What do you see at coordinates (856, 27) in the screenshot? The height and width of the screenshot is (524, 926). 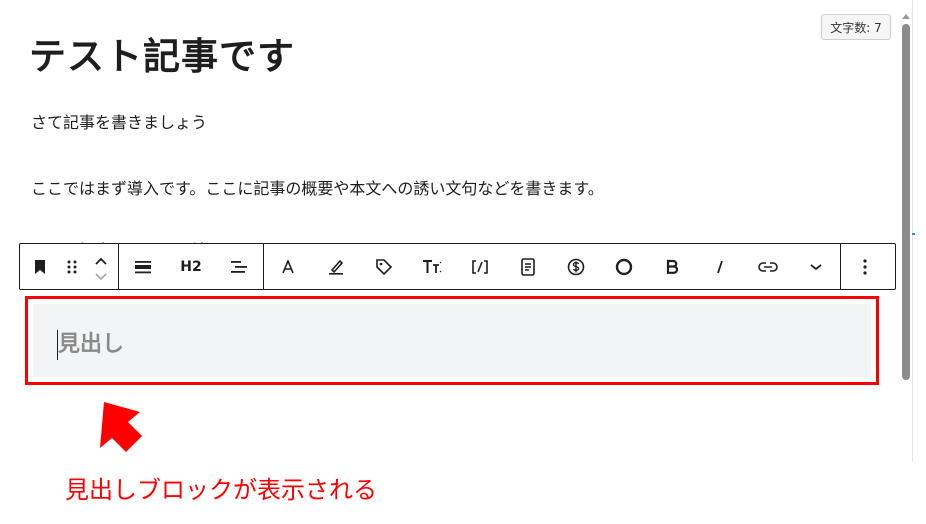 I see `character-count-badge: 文字数: 7` at bounding box center [856, 27].